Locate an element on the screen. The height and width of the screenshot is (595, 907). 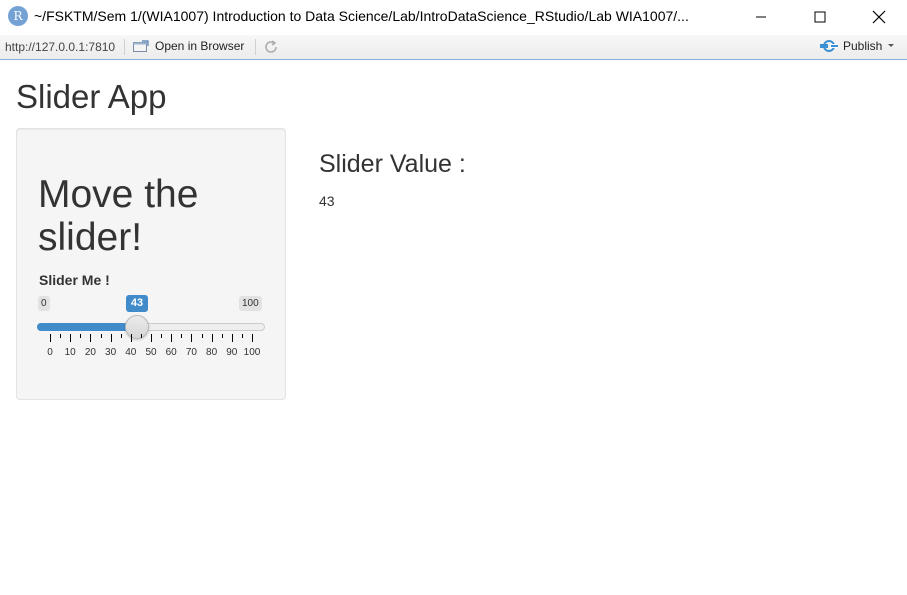
slider-tick-label: 80 is located at coordinates (212, 352).